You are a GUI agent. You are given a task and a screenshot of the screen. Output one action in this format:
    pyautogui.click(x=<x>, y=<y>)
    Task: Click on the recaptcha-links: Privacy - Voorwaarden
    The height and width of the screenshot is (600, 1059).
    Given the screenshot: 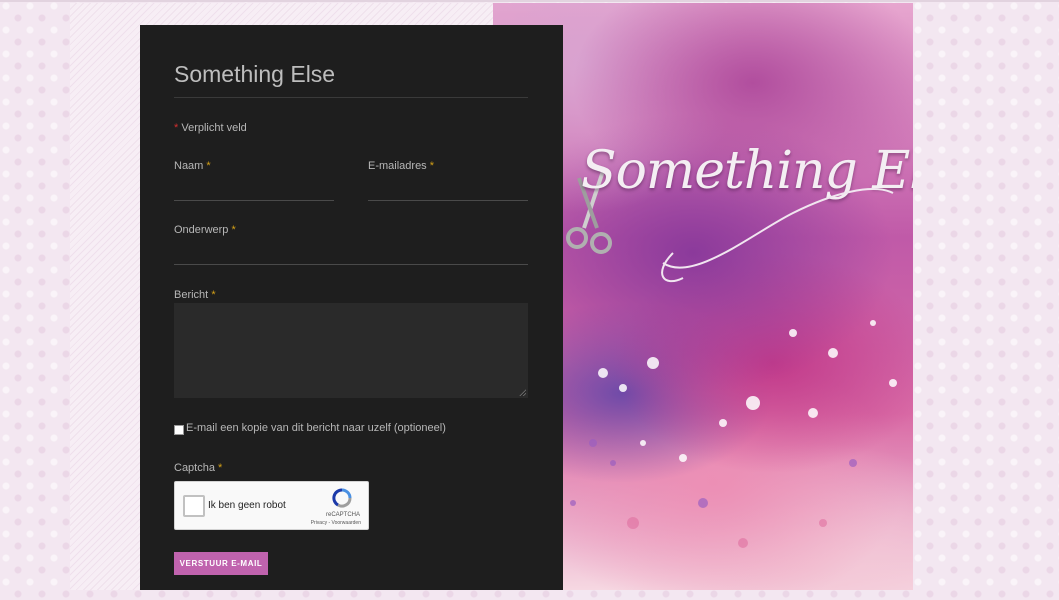 What is the action you would take?
    pyautogui.click(x=336, y=523)
    